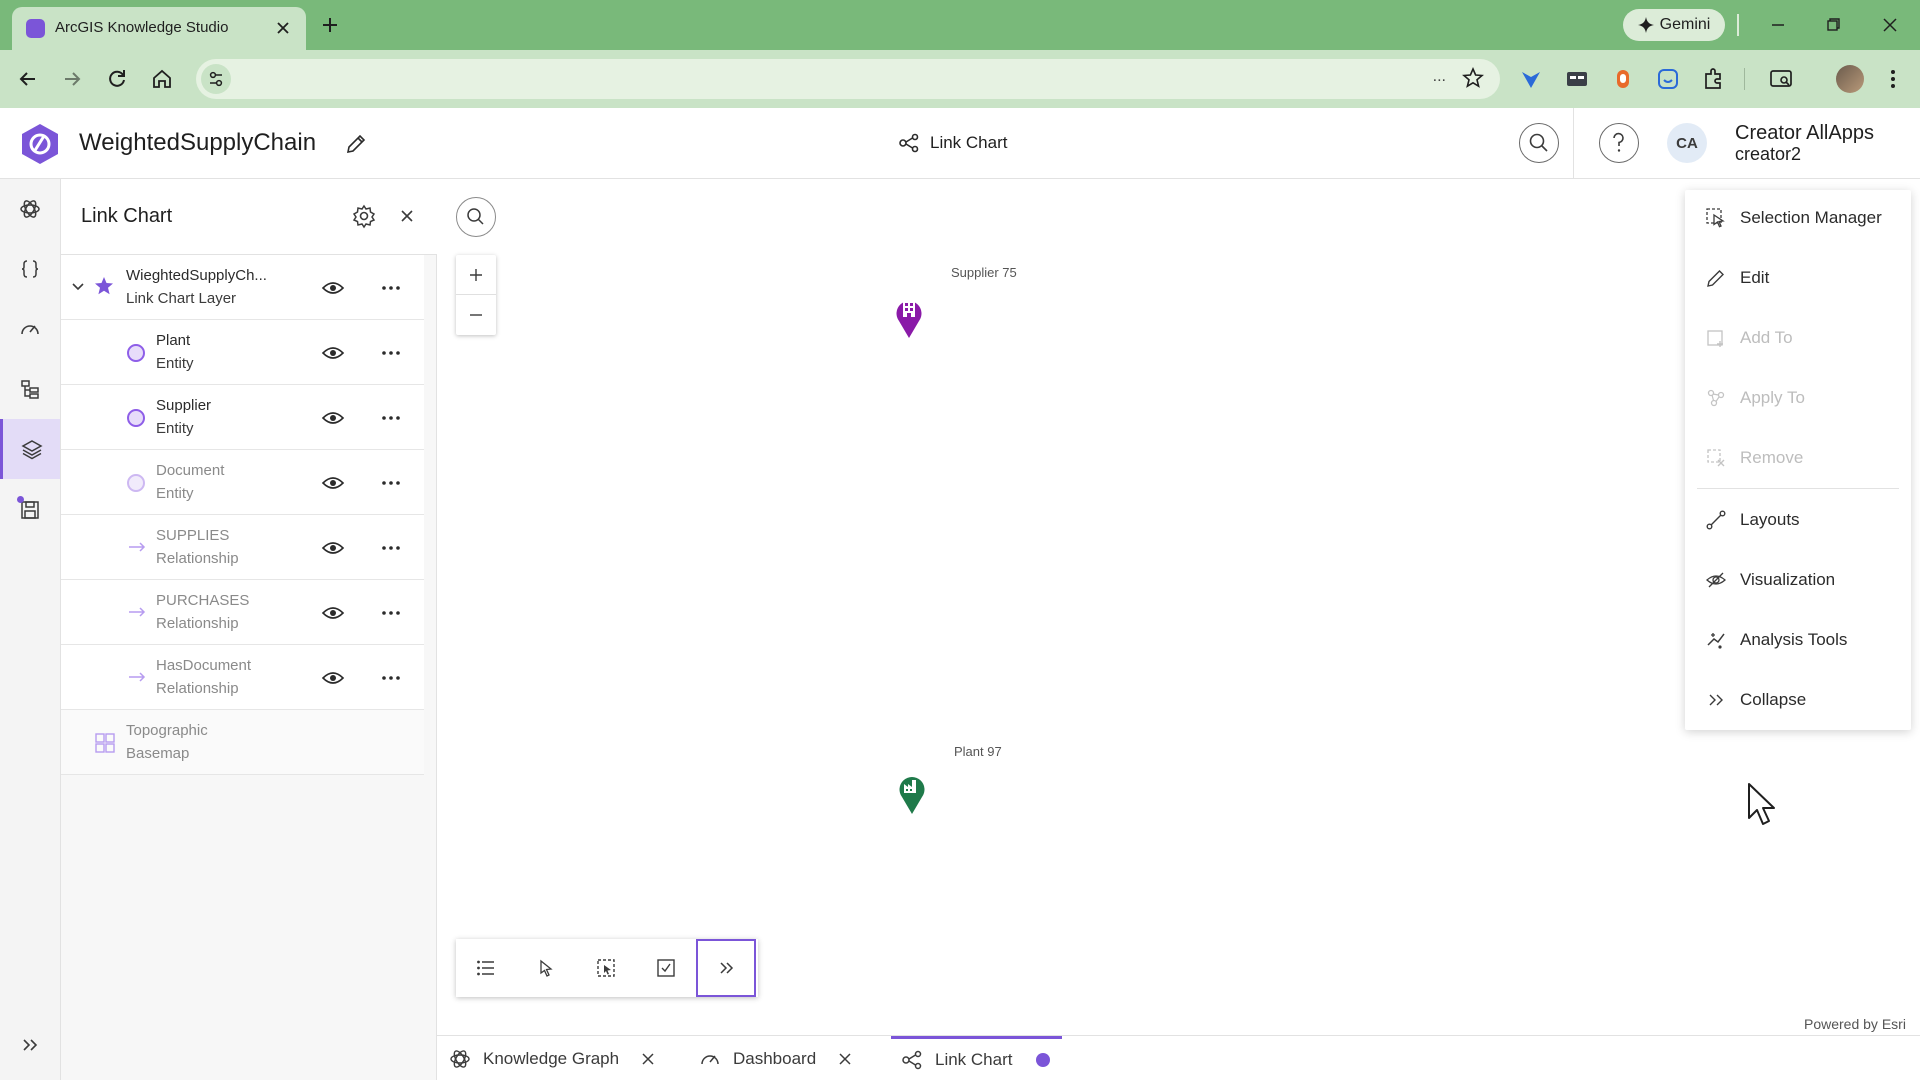 The image size is (1920, 1080). What do you see at coordinates (1770, 519) in the screenshot?
I see `menu-label: Layouts` at bounding box center [1770, 519].